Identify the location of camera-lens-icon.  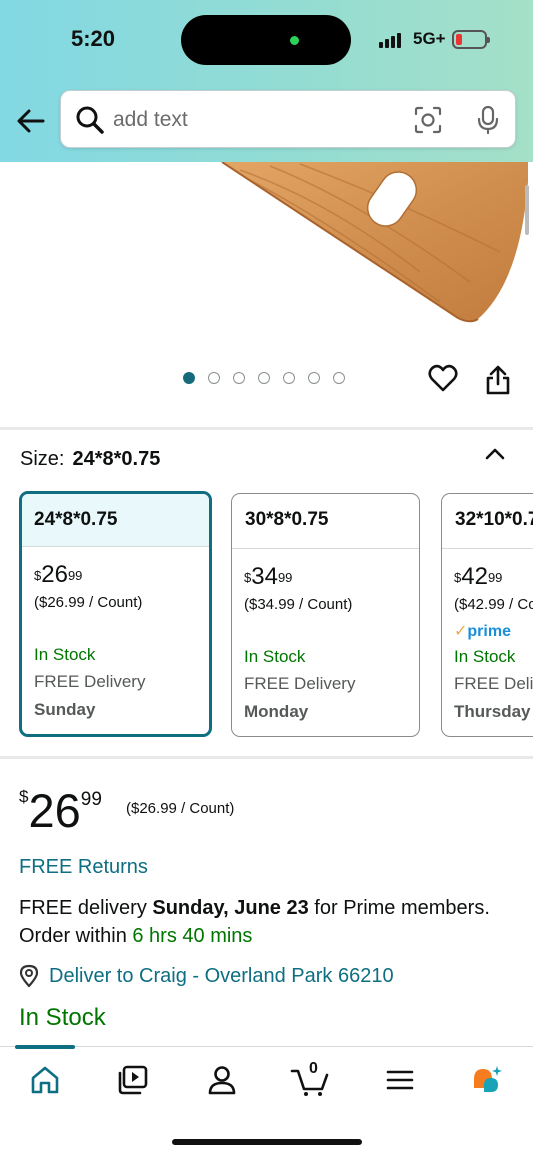
(428, 120).